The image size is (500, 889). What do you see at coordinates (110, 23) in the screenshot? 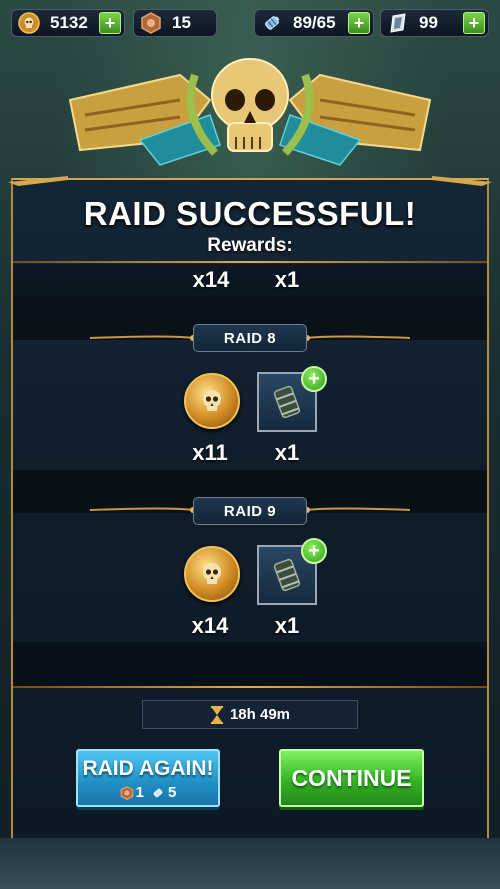
I see `add-gold-button: +` at bounding box center [110, 23].